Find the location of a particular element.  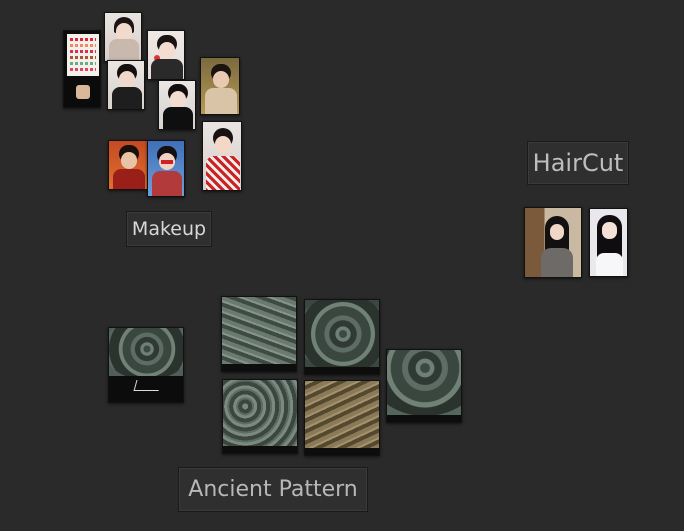

group-label-haircut: HairCut is located at coordinates (578, 163).